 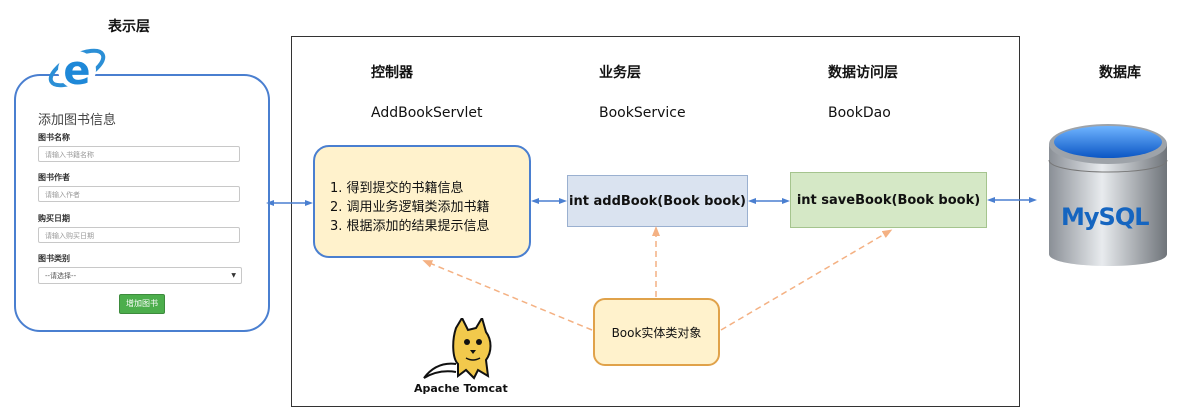 I want to click on database-cylinder-icon, so click(x=1108, y=195).